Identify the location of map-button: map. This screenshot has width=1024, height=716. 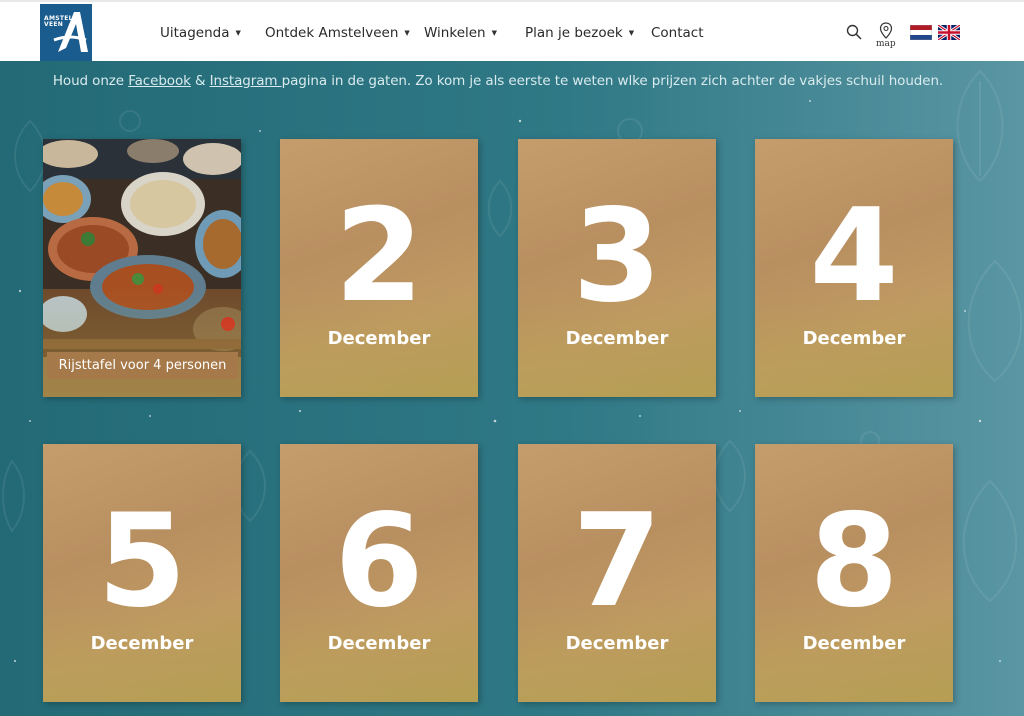
(886, 35).